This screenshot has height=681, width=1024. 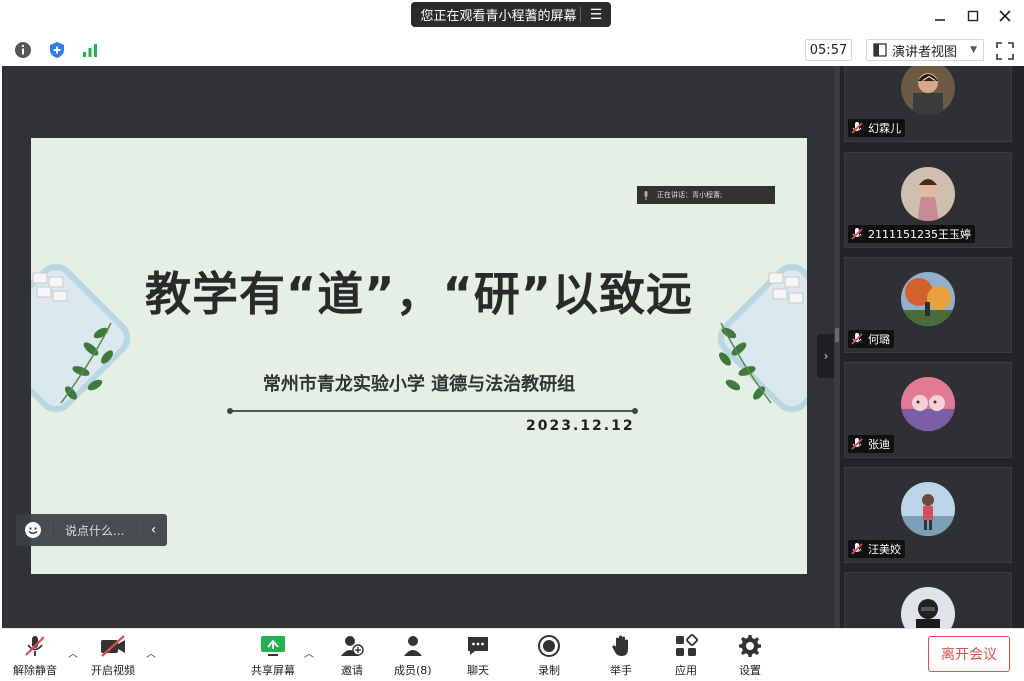 I want to click on fullscreen-button, so click(x=1005, y=51).